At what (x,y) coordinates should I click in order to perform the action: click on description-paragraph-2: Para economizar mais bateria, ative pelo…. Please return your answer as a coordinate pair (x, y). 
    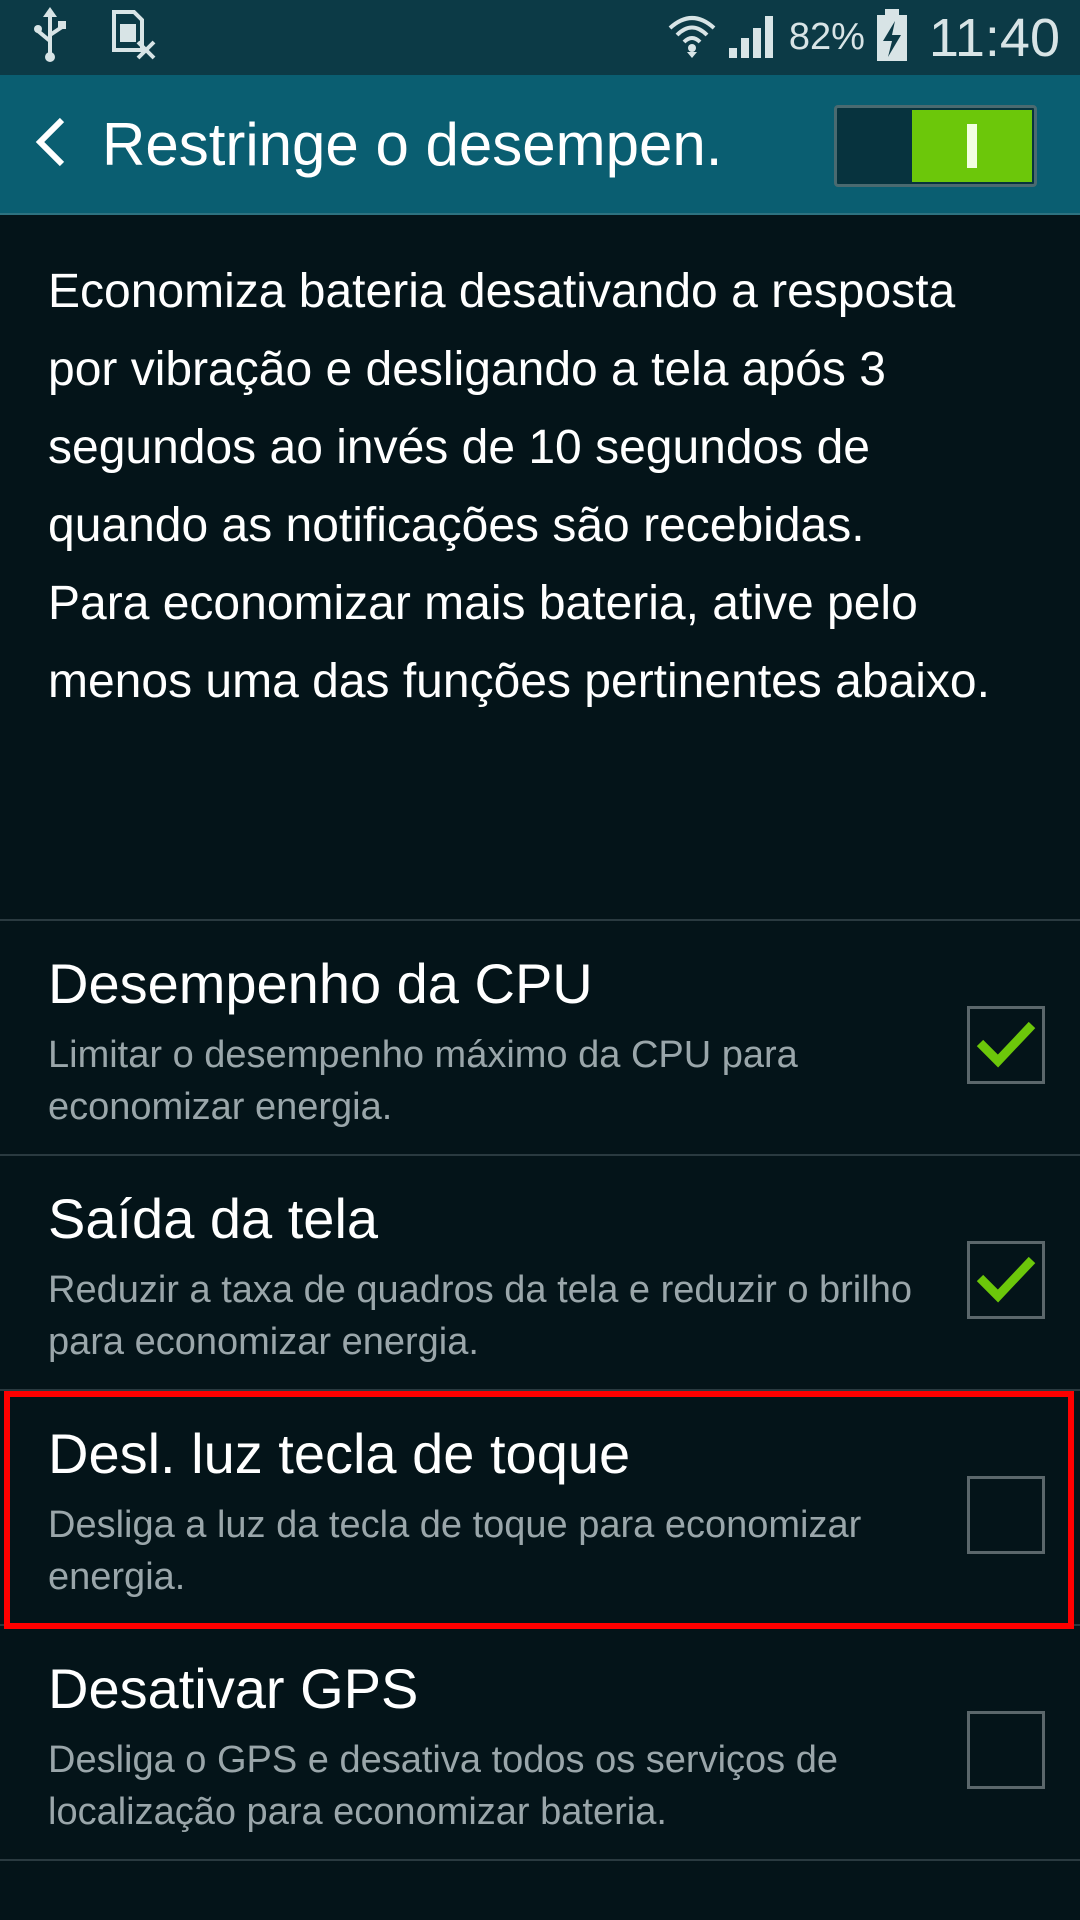
    Looking at the image, I should click on (519, 642).